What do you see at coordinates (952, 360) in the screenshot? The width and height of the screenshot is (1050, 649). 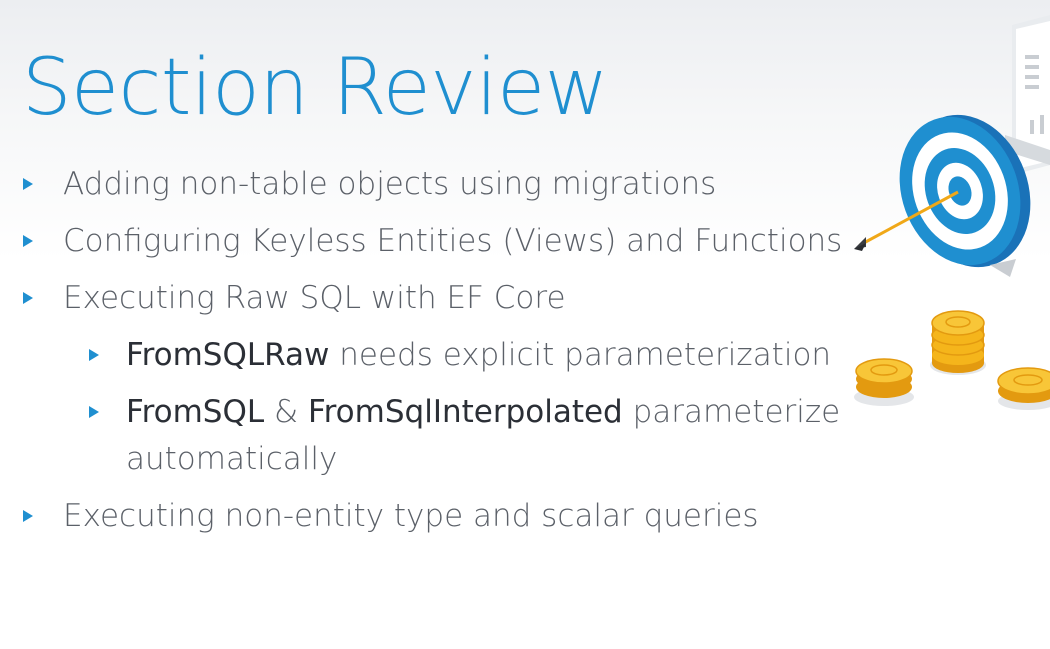 I see `coin-stack-icon` at bounding box center [952, 360].